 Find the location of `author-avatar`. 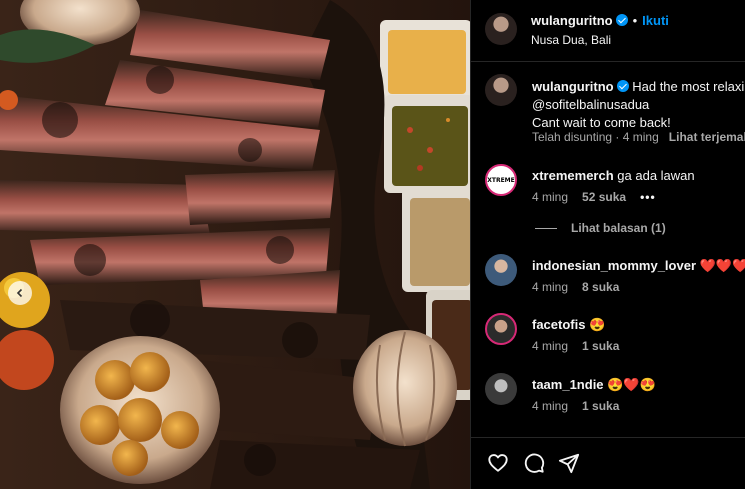

author-avatar is located at coordinates (501, 29).